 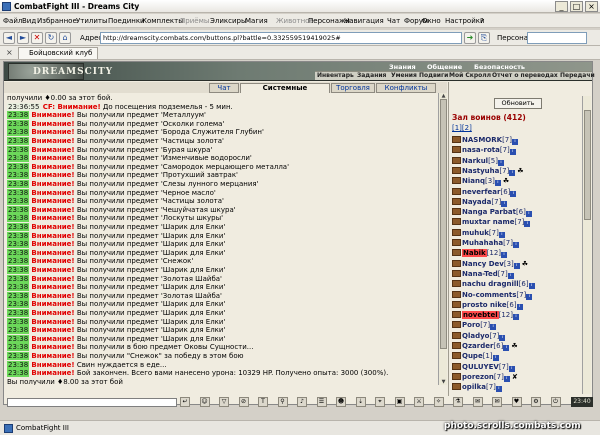 What do you see at coordinates (555, 402) in the screenshot?
I see `exit-icon: ⏻` at bounding box center [555, 402].